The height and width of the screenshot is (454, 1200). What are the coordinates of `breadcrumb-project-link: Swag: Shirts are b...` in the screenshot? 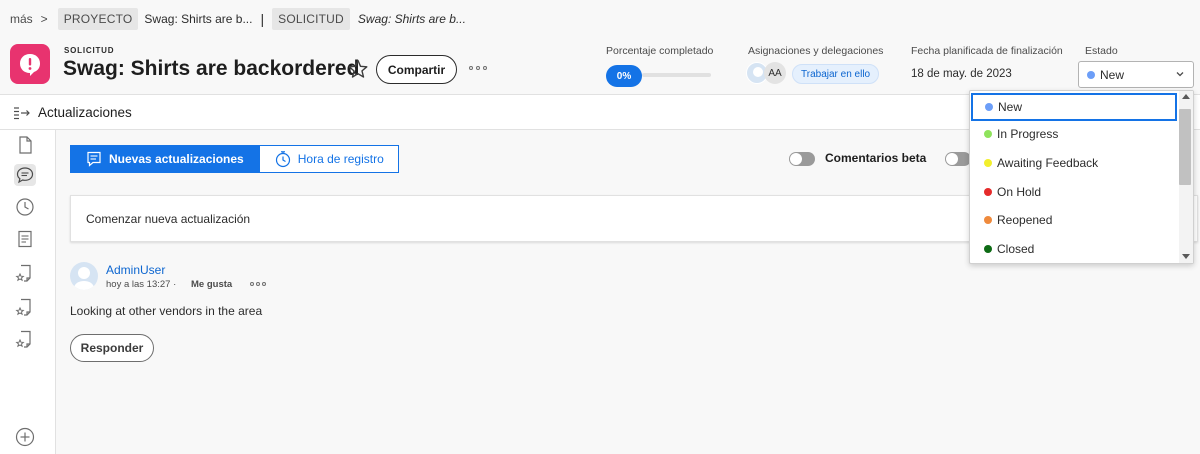 It's located at (198, 19).